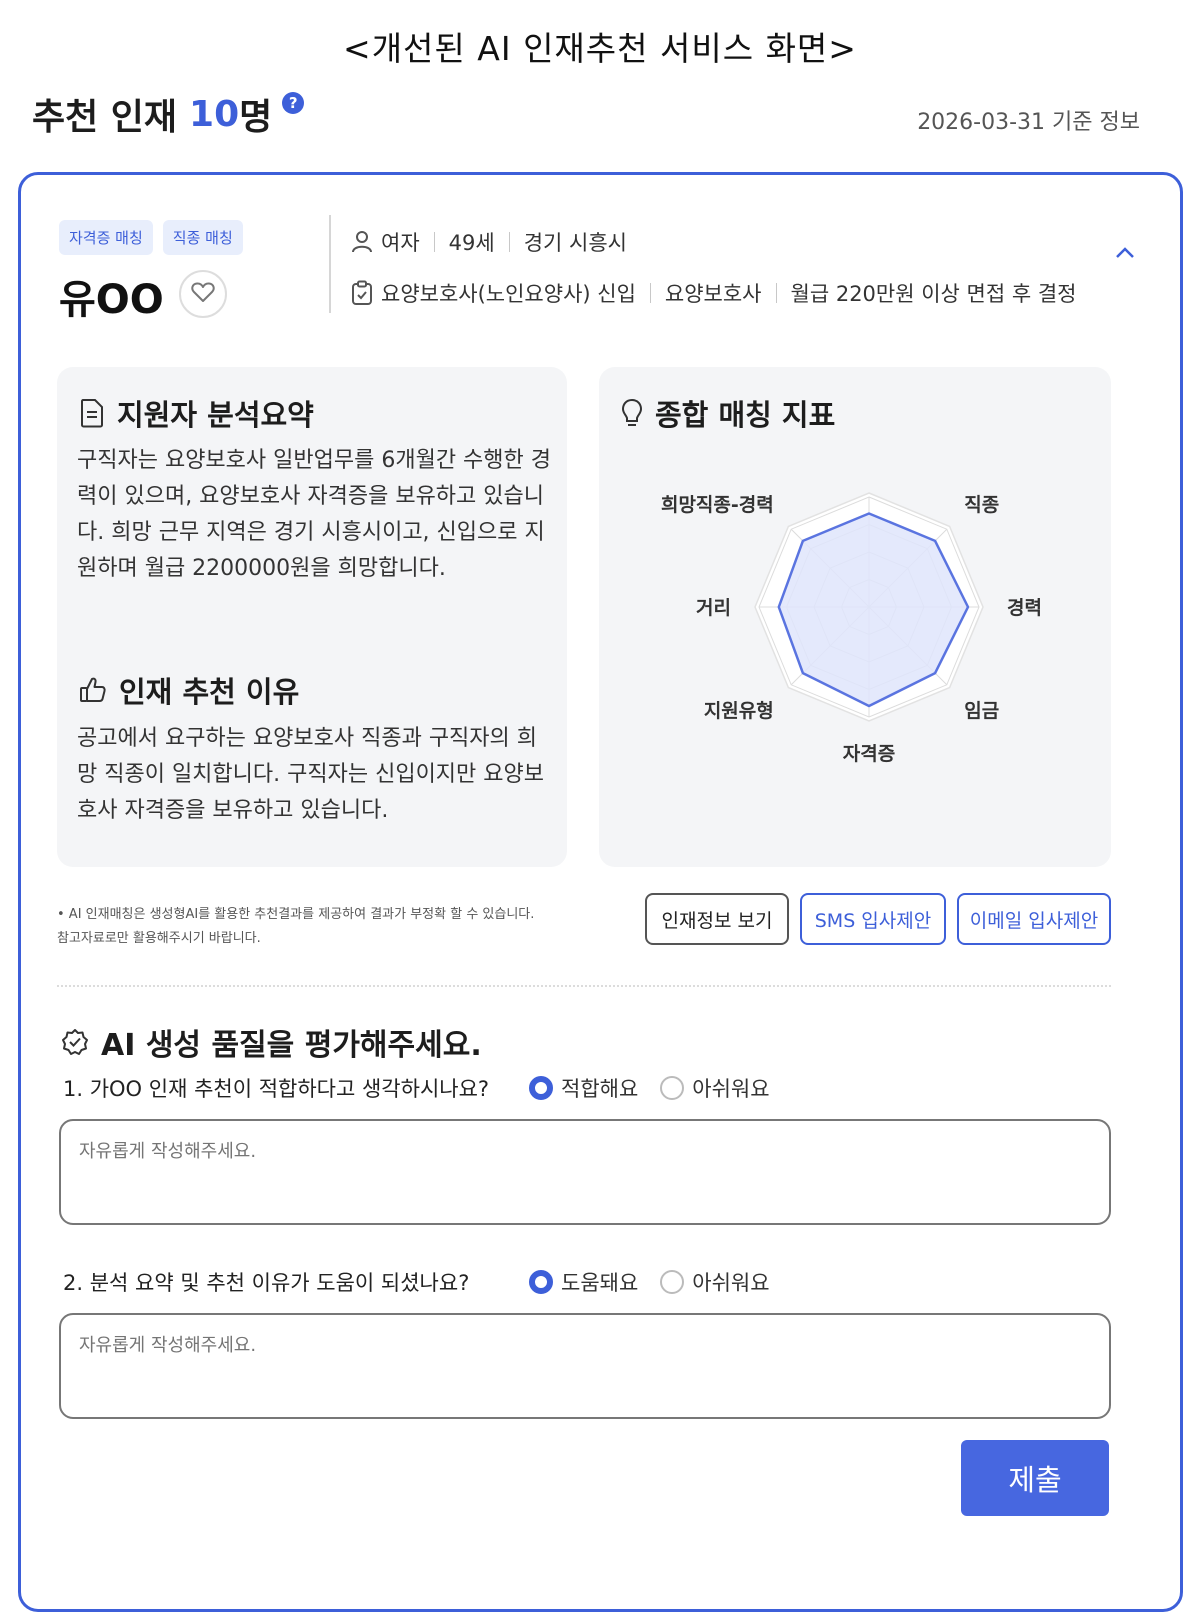 The image size is (1200, 1623). What do you see at coordinates (672, 1088) in the screenshot?
I see `radio-q1-disappointing` at bounding box center [672, 1088].